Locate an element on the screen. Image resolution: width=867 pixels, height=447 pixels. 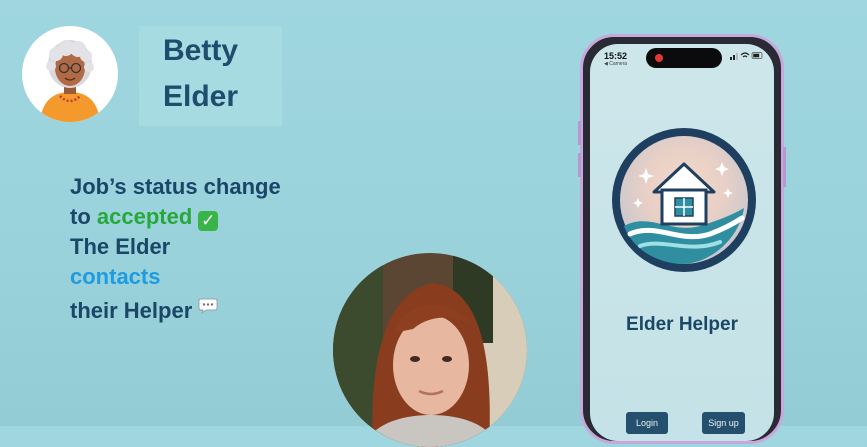
elder-avatar is located at coordinates (70, 74).